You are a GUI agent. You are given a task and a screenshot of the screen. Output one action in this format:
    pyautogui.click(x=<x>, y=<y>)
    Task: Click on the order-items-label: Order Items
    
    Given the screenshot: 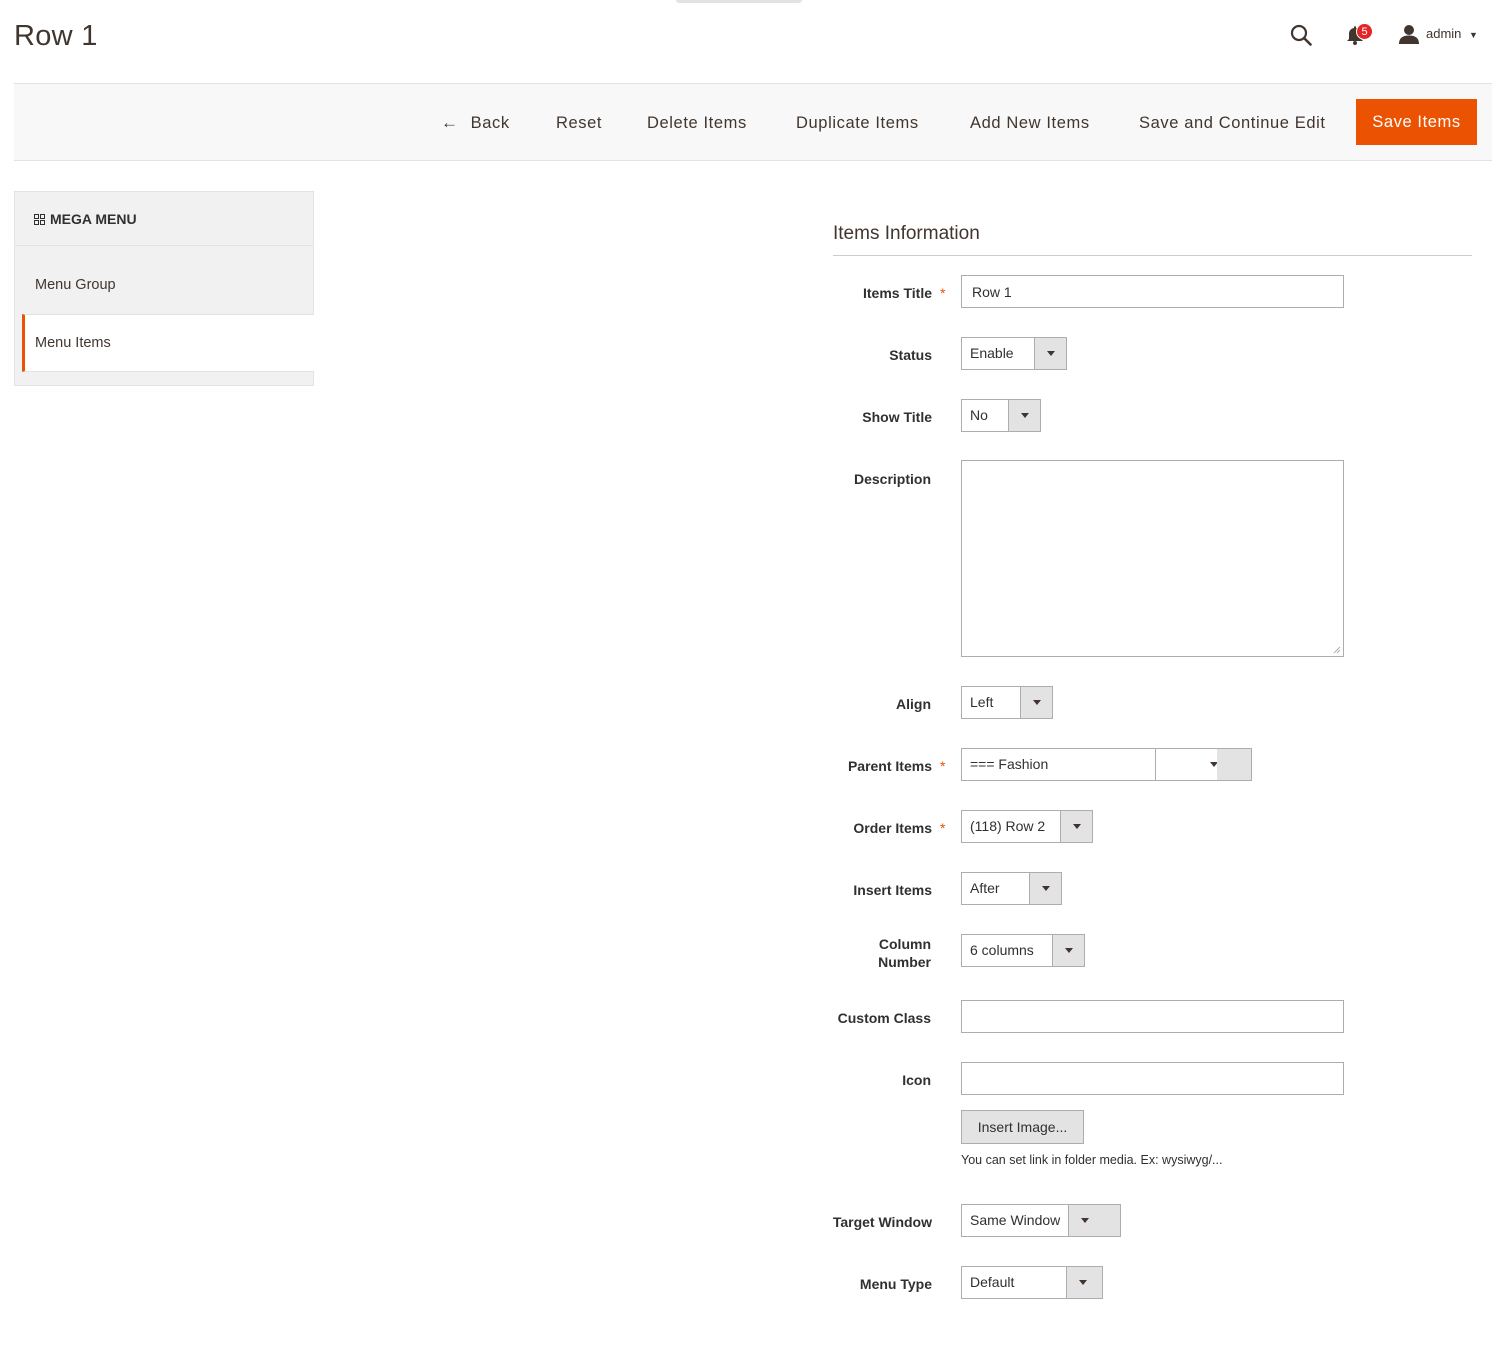 What is the action you would take?
    pyautogui.click(x=892, y=828)
    